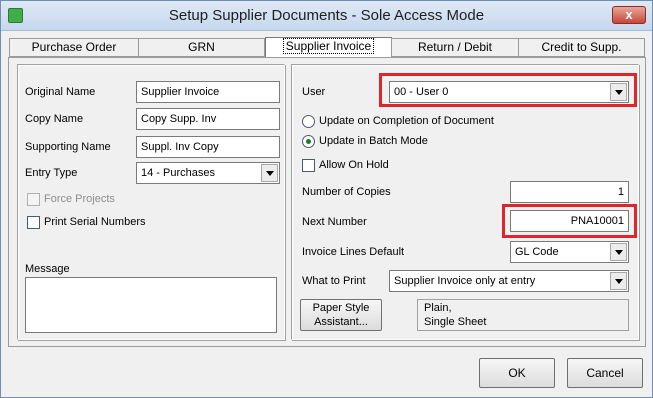  Describe the element at coordinates (178, 173) in the screenshot. I see `entry-type-value: 14 - Purchases` at that location.